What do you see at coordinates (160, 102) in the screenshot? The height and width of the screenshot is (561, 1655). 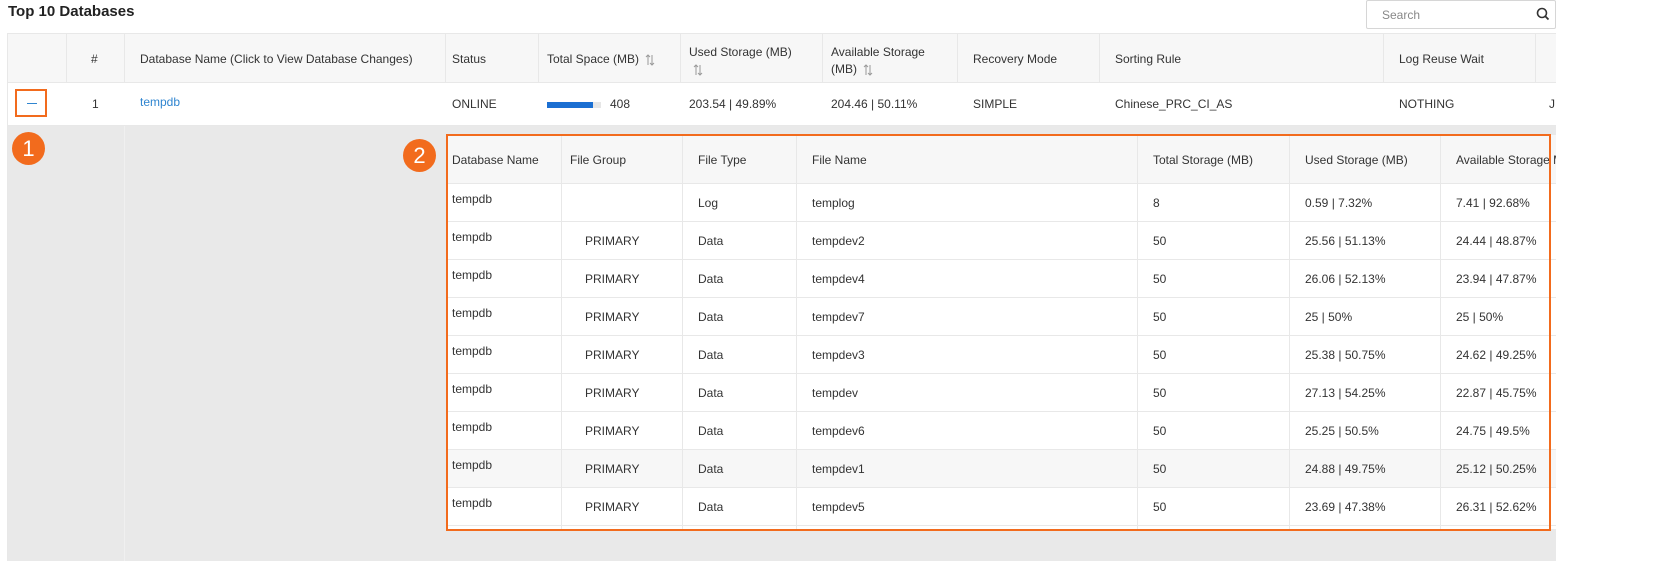 I see `database-name-link: tempdb` at bounding box center [160, 102].